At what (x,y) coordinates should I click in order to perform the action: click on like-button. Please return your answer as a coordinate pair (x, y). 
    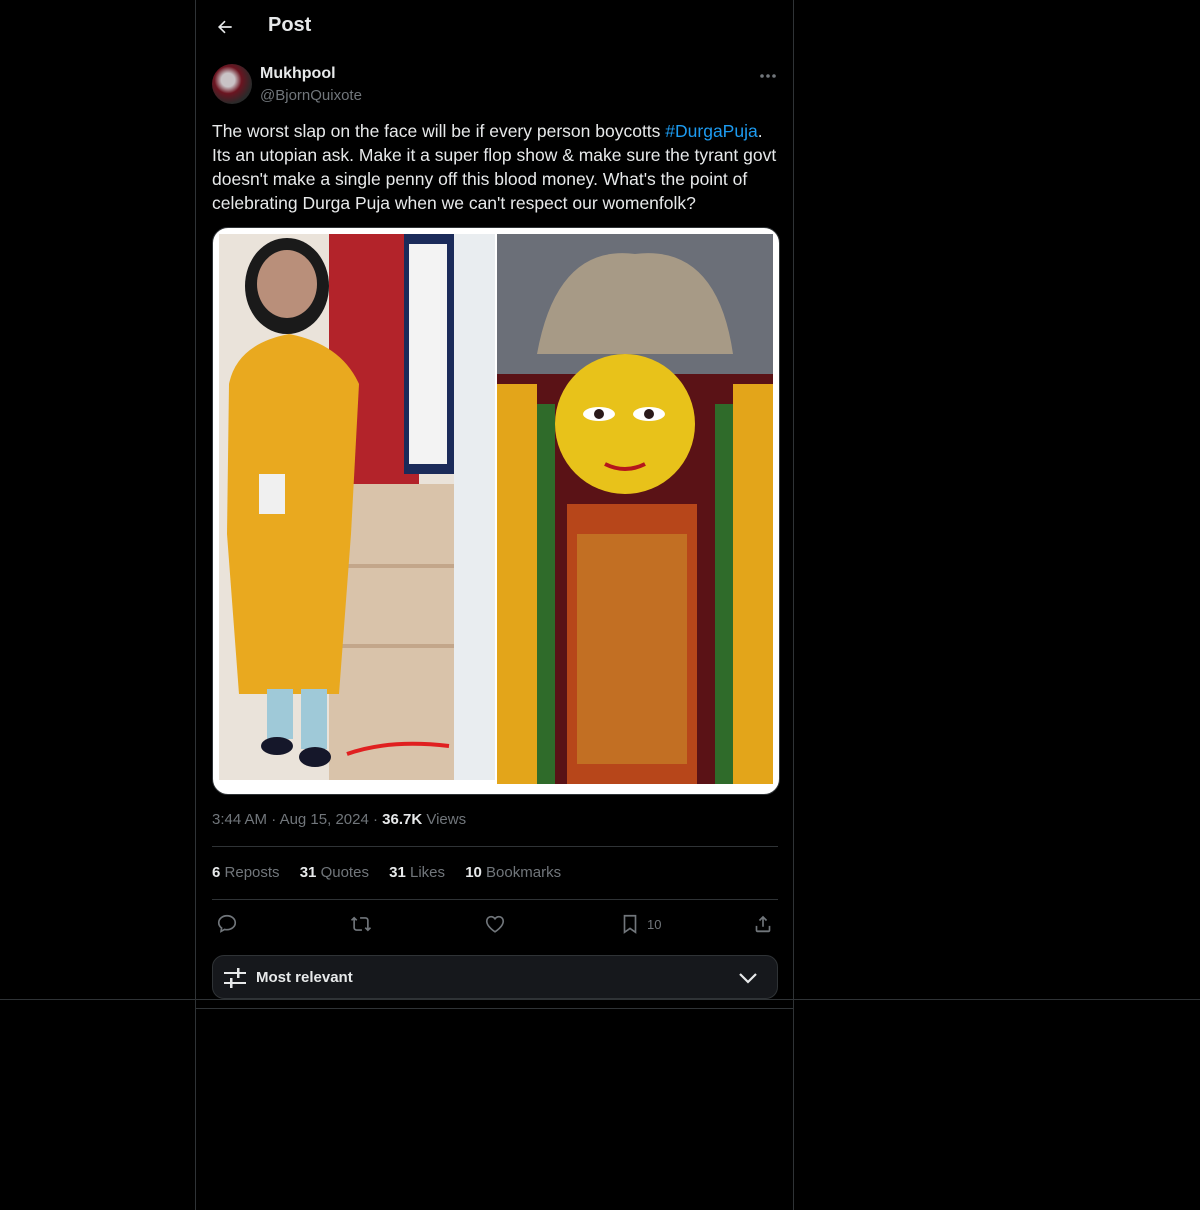
    Looking at the image, I should click on (495, 924).